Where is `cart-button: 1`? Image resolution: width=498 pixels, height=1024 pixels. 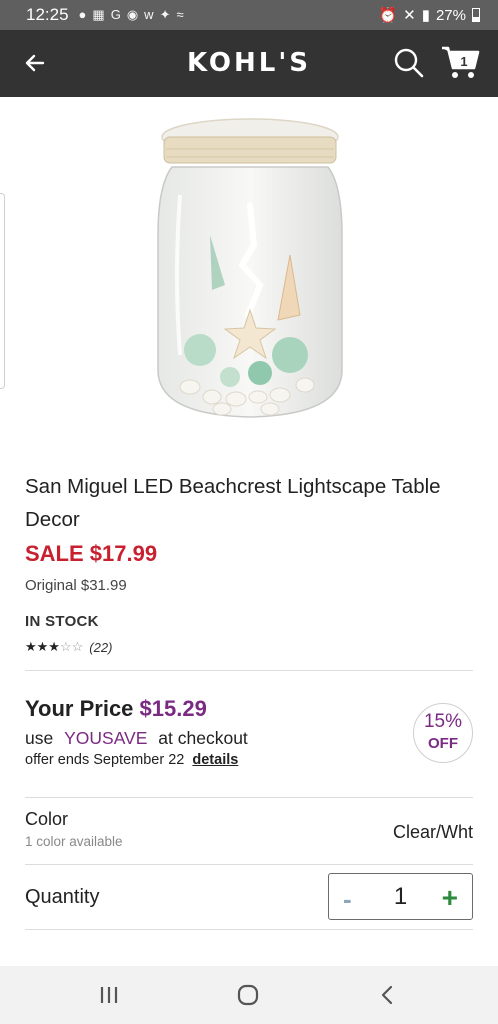
cart-button: 1 is located at coordinates (462, 64).